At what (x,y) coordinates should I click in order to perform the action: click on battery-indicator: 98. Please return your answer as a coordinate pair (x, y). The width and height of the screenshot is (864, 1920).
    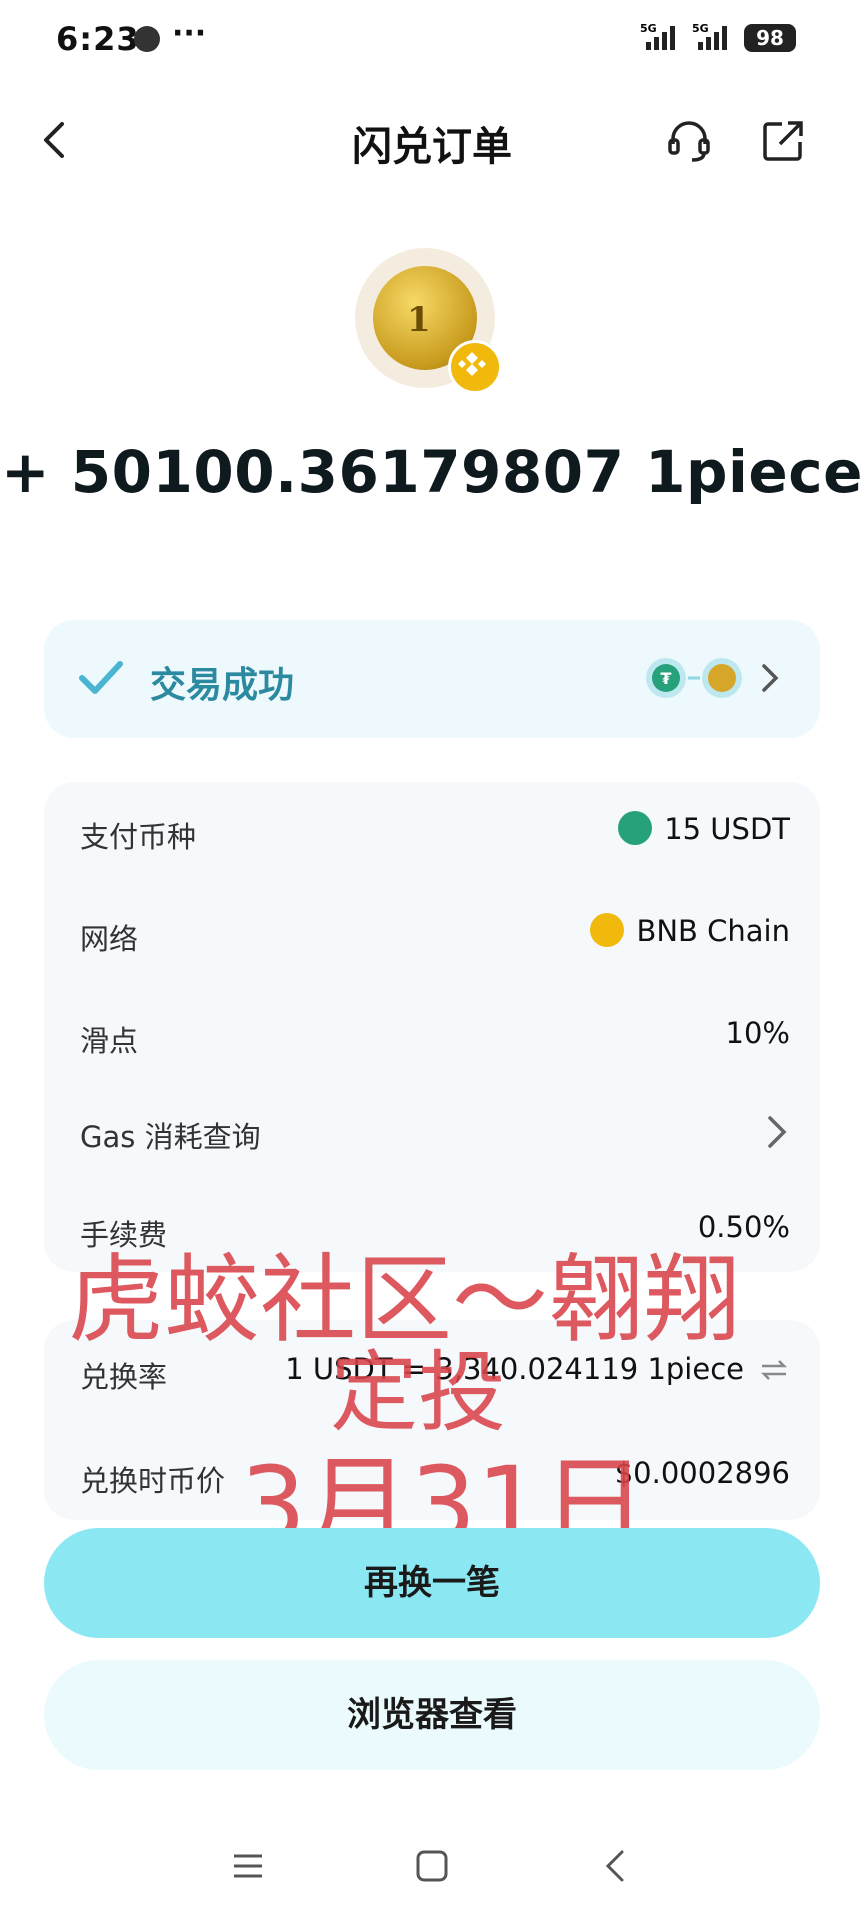
    Looking at the image, I should click on (770, 38).